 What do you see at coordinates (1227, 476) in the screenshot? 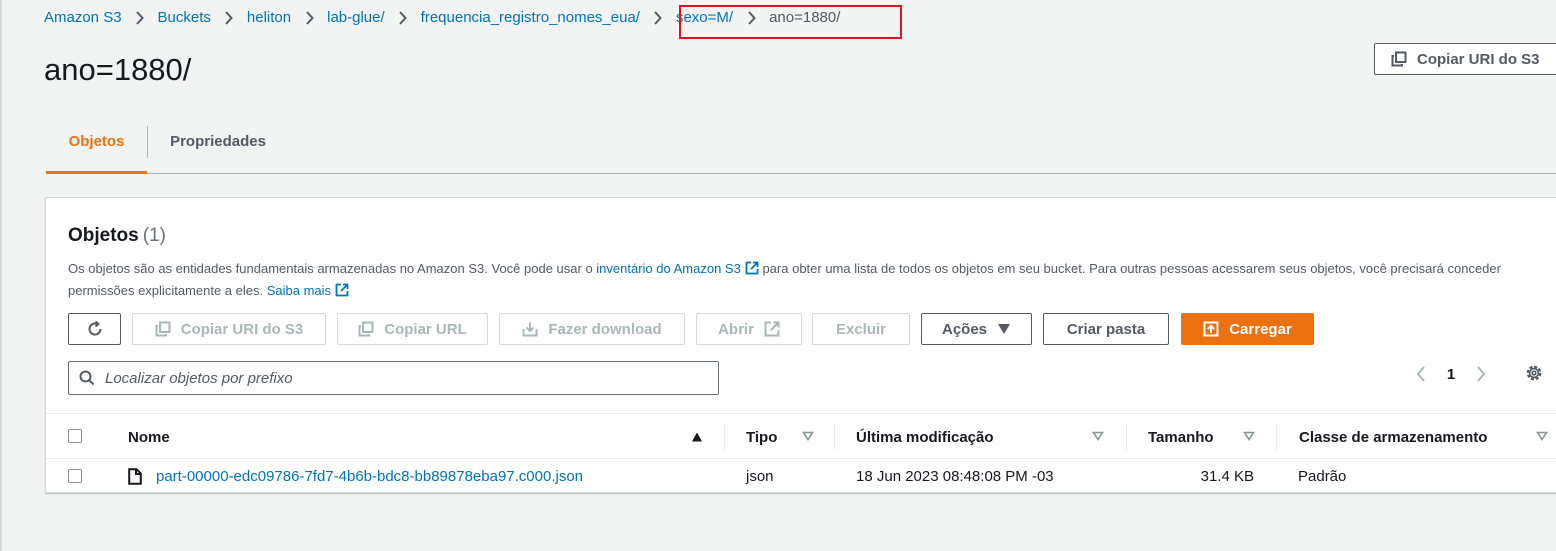
I see `object-size: 31.4 KB` at bounding box center [1227, 476].